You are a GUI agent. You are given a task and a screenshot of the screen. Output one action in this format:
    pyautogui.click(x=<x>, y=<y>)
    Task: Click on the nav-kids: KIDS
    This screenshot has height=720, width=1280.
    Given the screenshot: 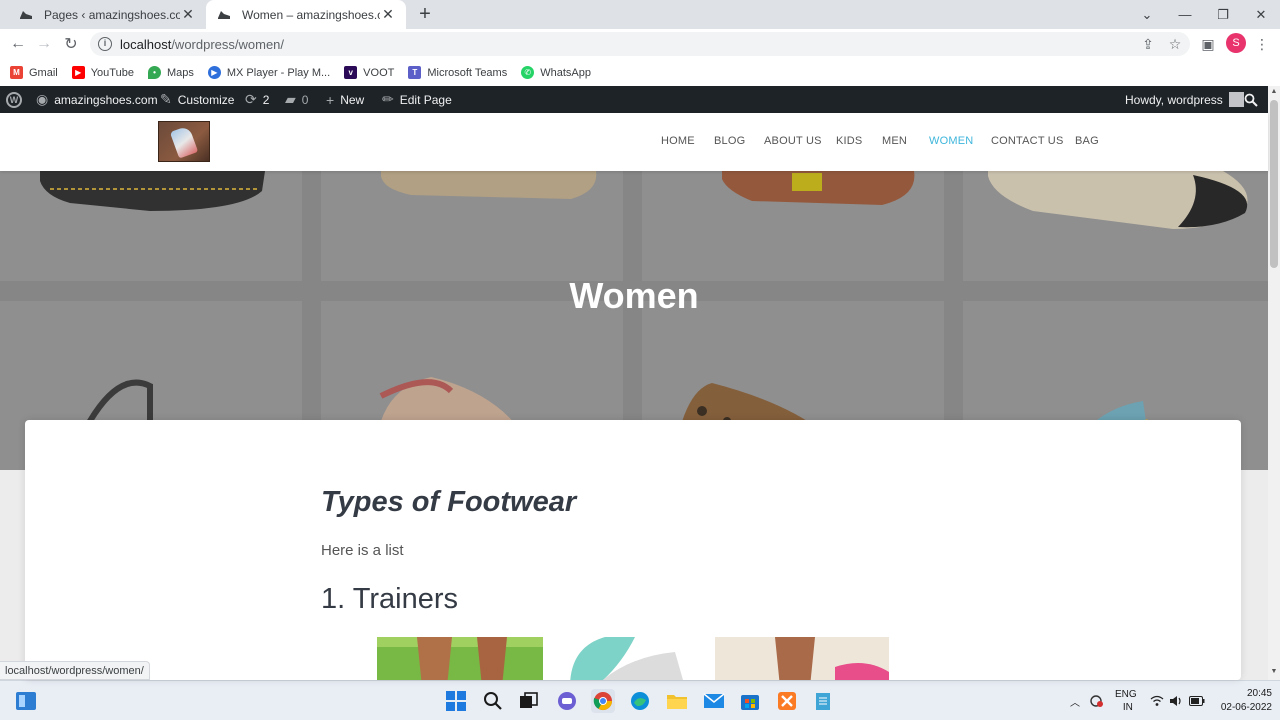 What is the action you would take?
    pyautogui.click(x=849, y=141)
    